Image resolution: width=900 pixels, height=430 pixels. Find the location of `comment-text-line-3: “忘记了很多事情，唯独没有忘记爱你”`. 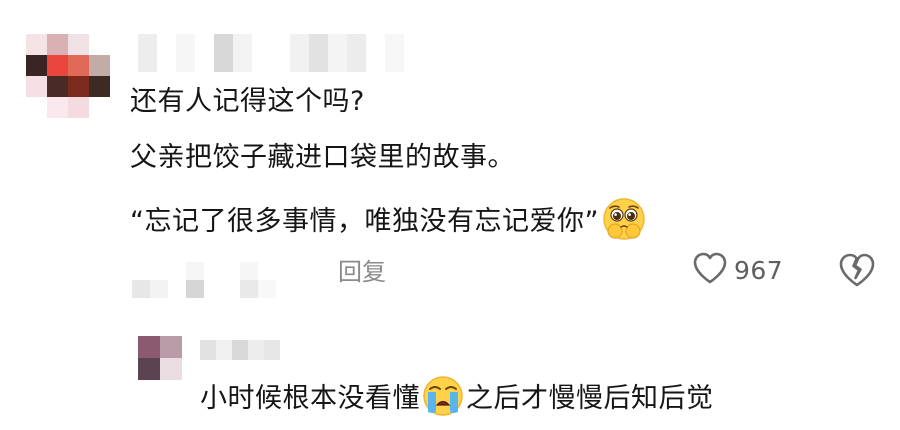

comment-text-line-3: “忘记了很多事情，唯独没有忘记爱你” is located at coordinates (388, 219).